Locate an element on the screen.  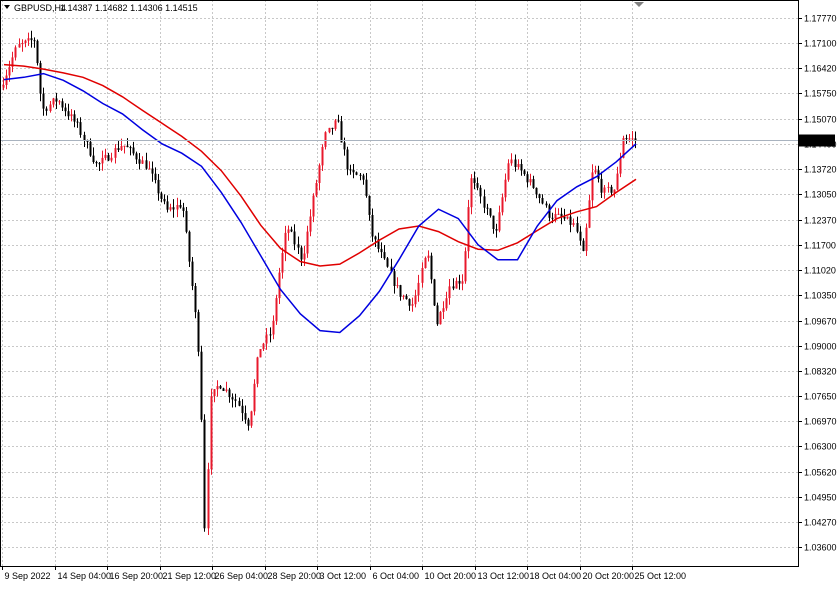
y-tick-label: 1.08320 is located at coordinates (820, 372).